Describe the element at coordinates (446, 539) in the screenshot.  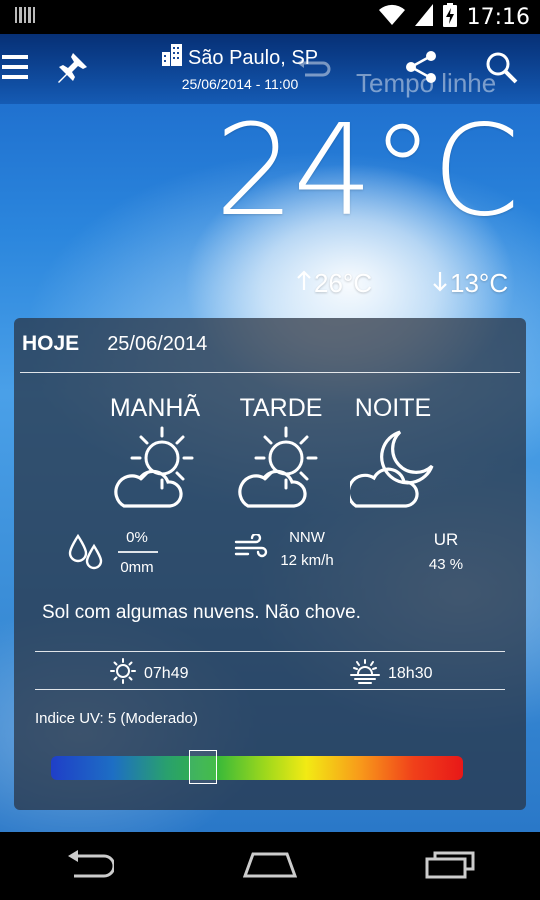
I see `humidity-label: UR` at that location.